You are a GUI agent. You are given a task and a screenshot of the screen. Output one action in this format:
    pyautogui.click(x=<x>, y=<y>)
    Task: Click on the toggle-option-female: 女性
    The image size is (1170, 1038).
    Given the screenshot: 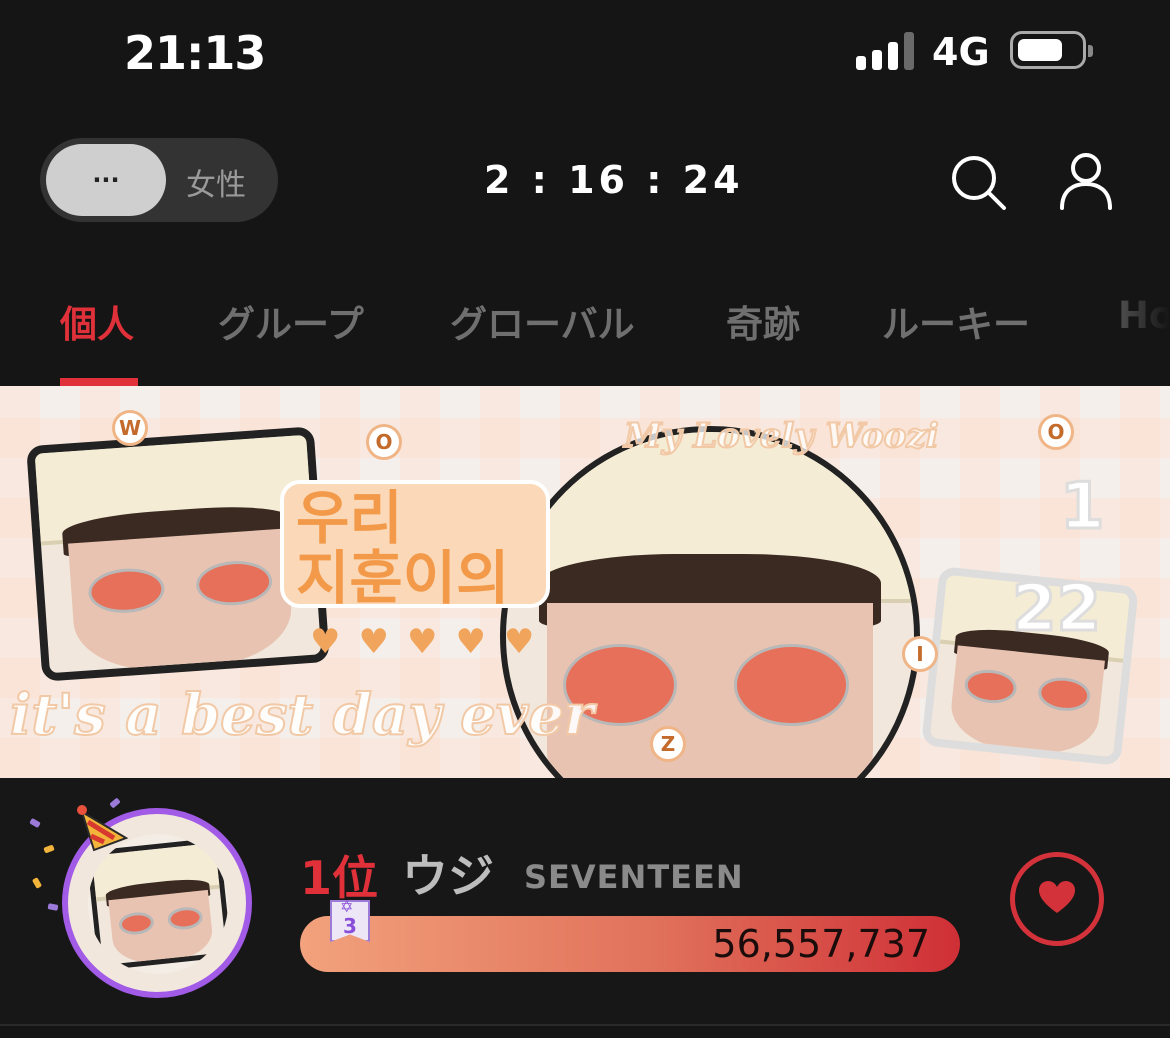 What is the action you would take?
    pyautogui.click(x=216, y=182)
    